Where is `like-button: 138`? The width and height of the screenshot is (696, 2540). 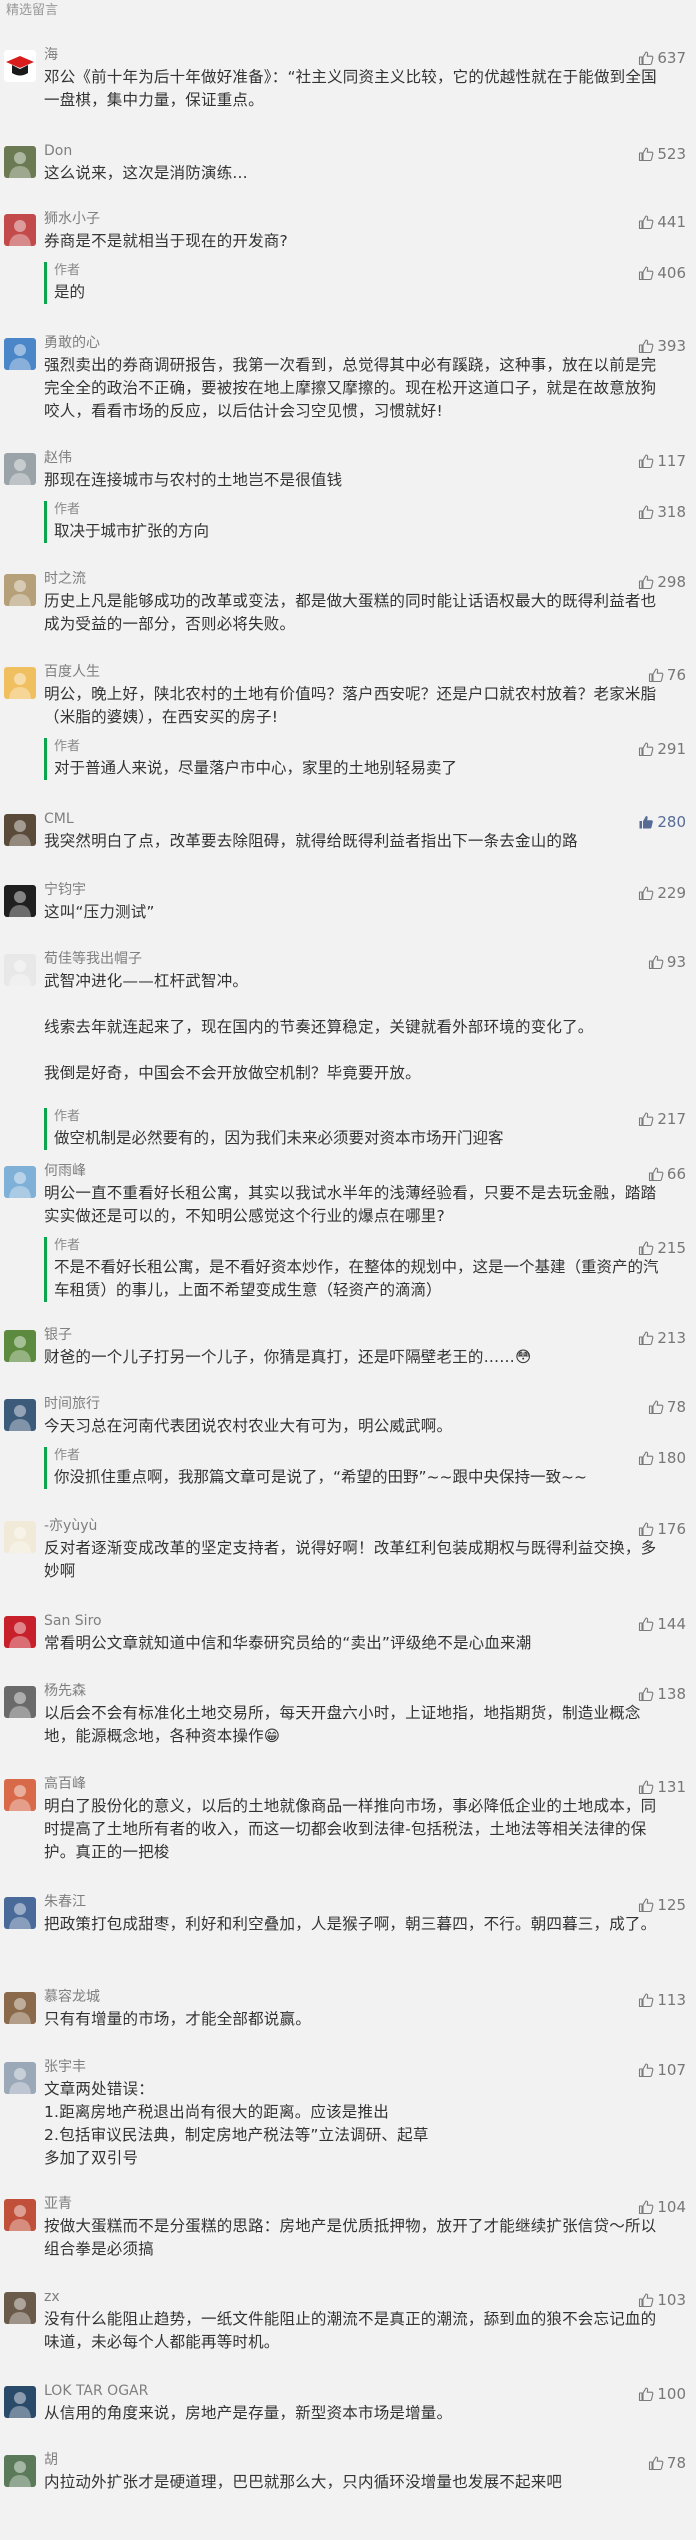 like-button: 138 is located at coordinates (662, 1694).